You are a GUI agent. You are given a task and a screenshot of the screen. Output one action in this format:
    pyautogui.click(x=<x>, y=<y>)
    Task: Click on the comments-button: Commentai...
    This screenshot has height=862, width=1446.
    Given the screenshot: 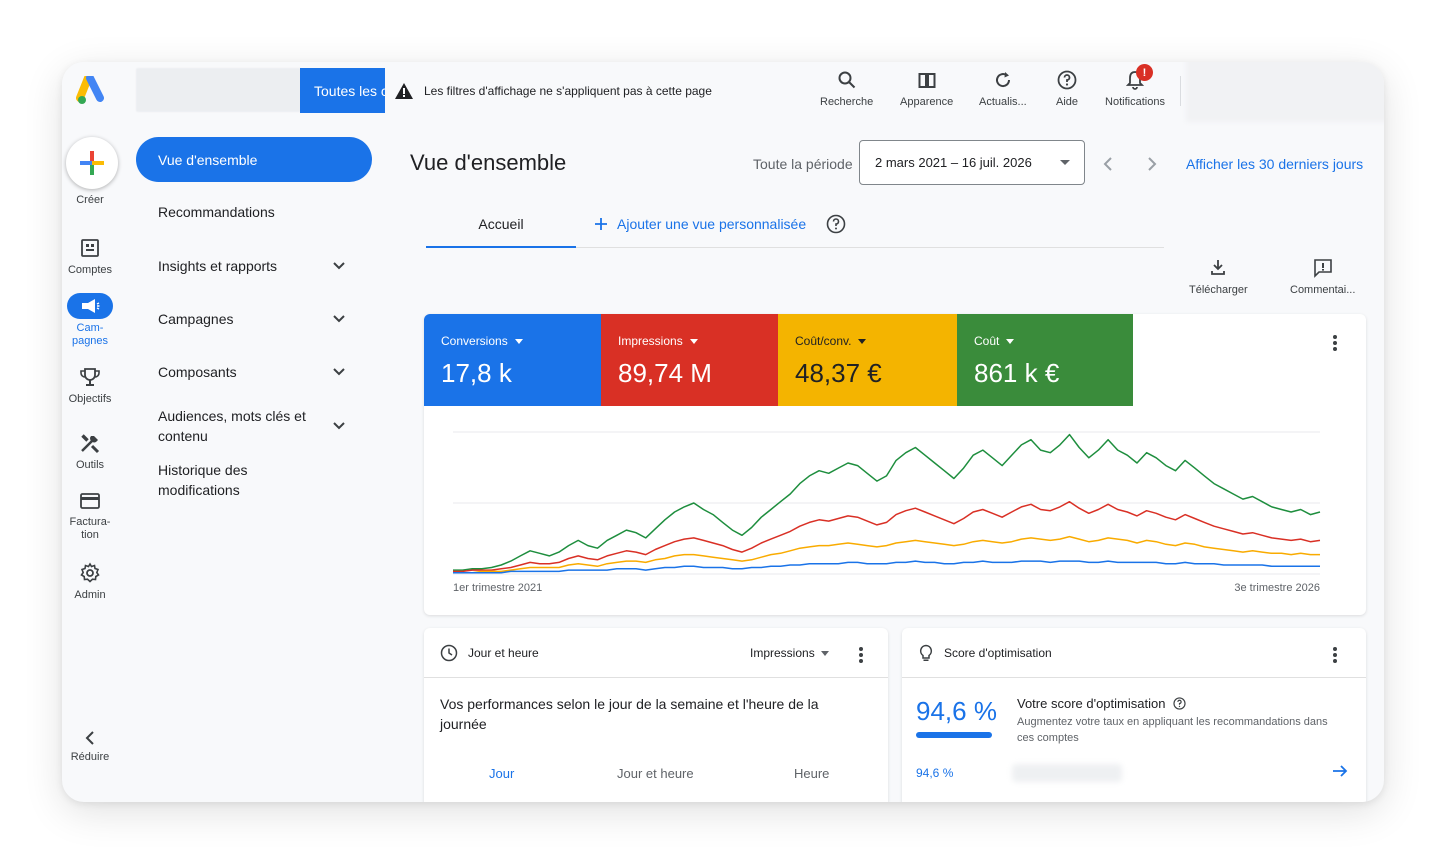 What is the action you would take?
    pyautogui.click(x=1322, y=277)
    